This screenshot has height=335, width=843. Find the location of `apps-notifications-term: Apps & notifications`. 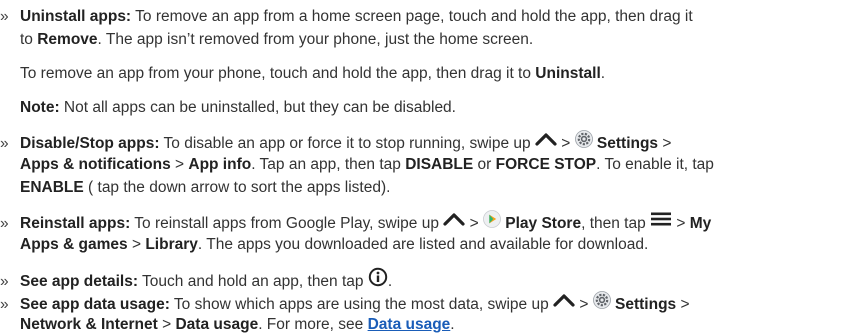

apps-notifications-term: Apps & notifications is located at coordinates (95, 164).